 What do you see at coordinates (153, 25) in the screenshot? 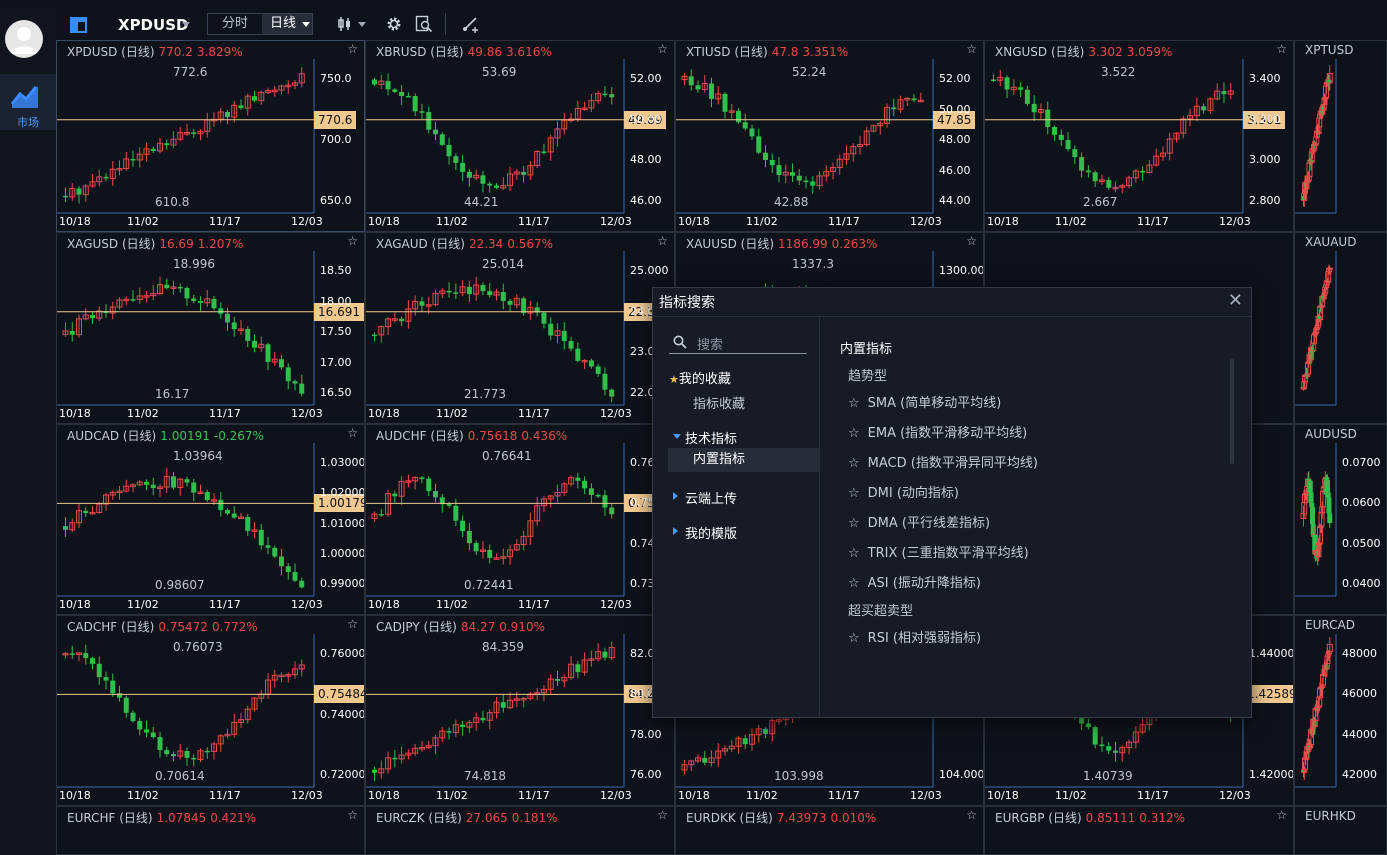
I see `symbol-selector: XPDUSD` at bounding box center [153, 25].